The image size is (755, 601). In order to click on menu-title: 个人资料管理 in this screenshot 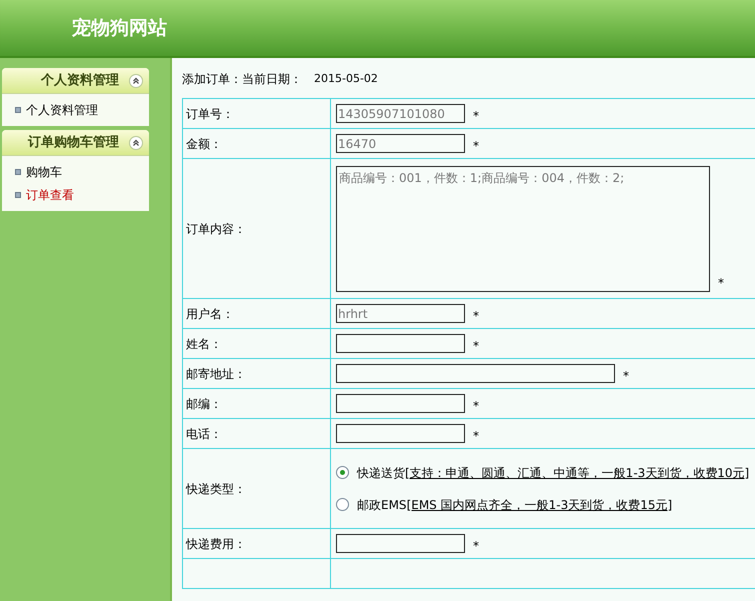, I will do `click(80, 81)`.